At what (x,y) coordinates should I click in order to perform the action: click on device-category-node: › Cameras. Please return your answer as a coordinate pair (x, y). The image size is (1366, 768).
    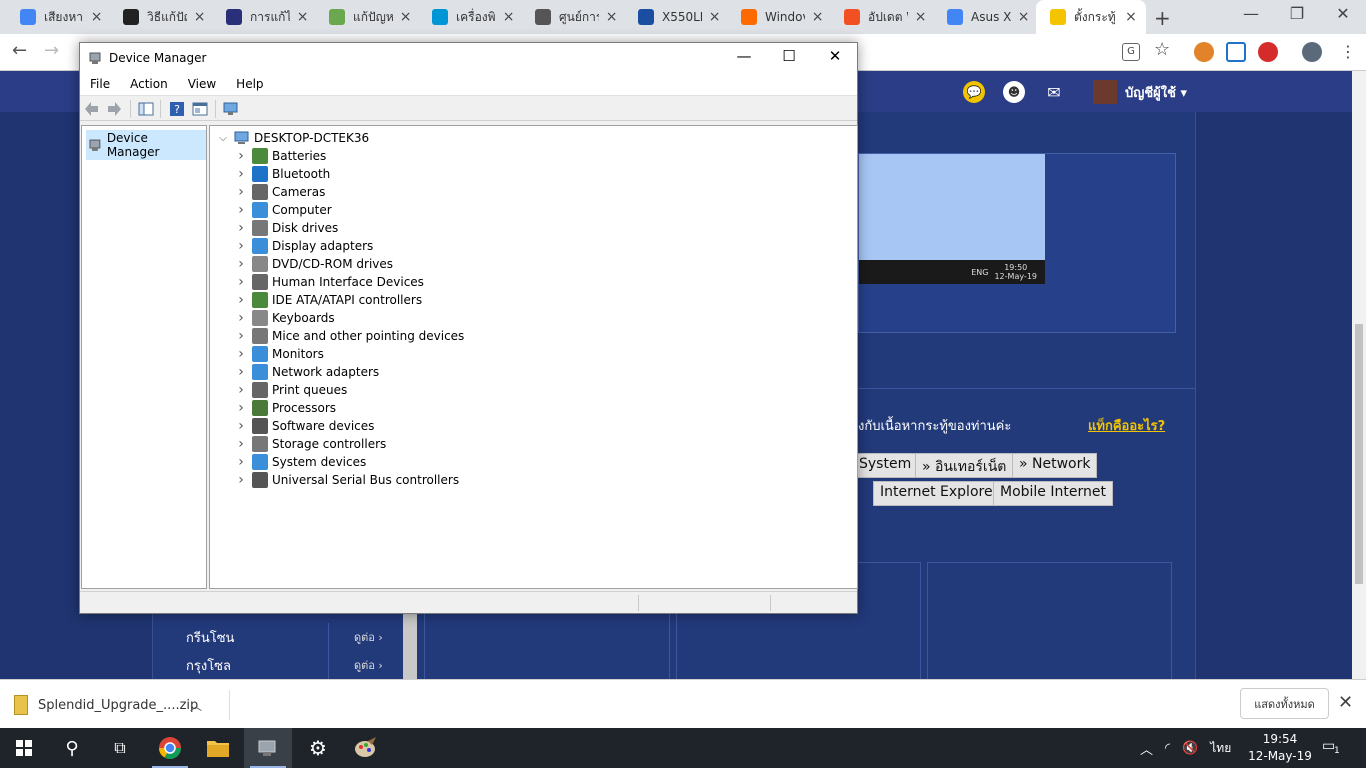
    Looking at the image, I should click on (278, 192).